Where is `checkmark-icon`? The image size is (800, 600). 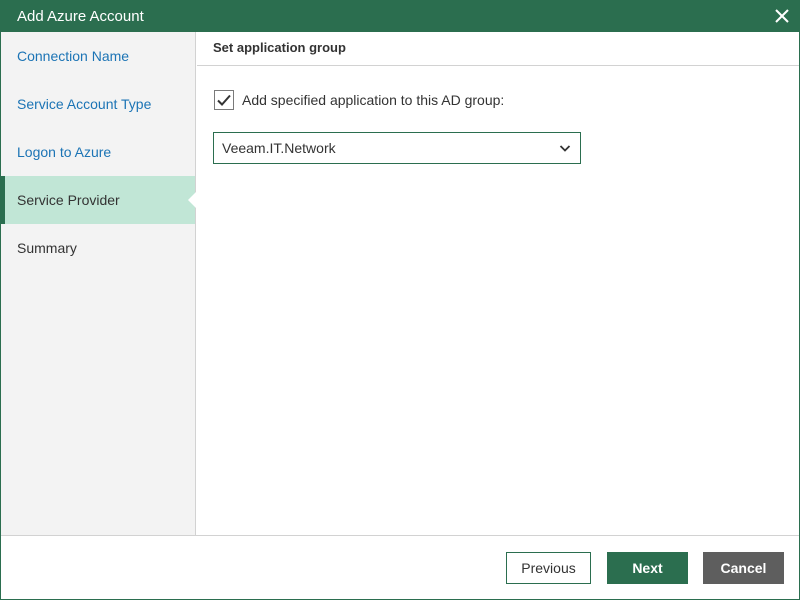
checkmark-icon is located at coordinates (224, 100).